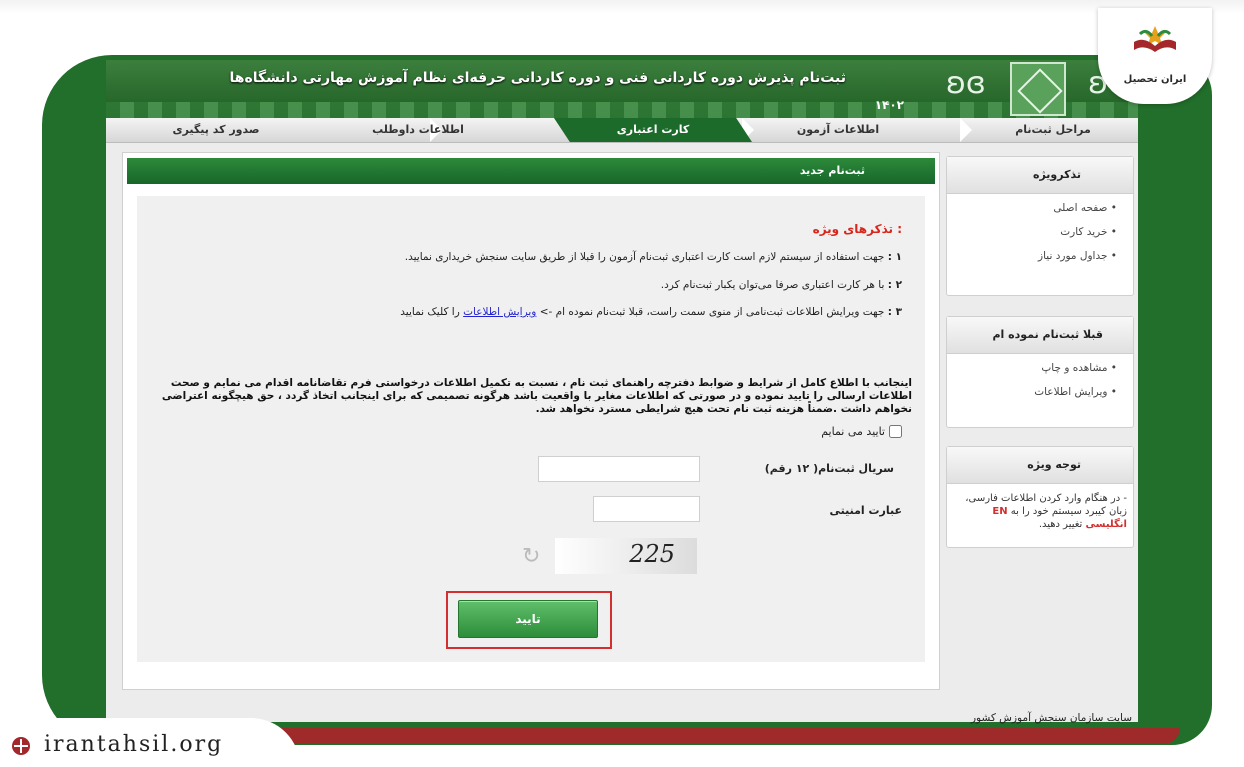 The height and width of the screenshot is (767, 1244). What do you see at coordinates (622, 110) in the screenshot?
I see `banner-pattern` at bounding box center [622, 110].